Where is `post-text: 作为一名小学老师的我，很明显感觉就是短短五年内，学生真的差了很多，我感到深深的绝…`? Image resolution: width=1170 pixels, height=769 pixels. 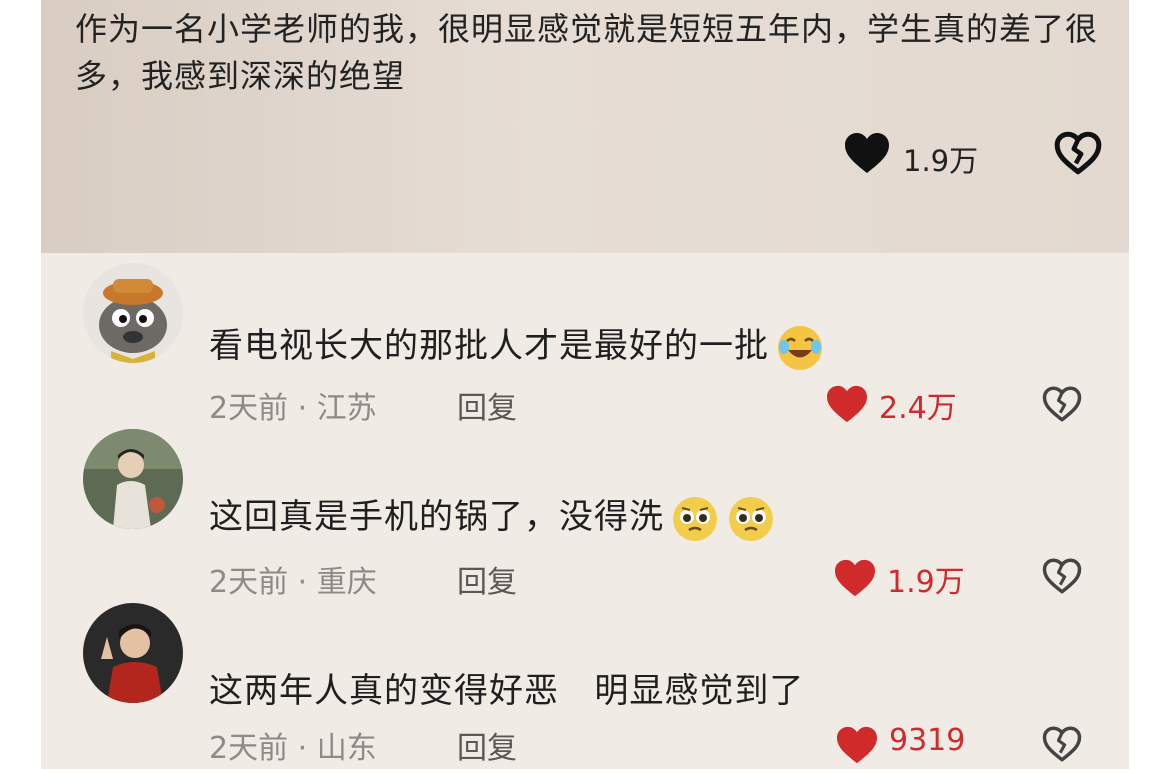 post-text: 作为一名小学老师的我，很明显感觉就是短短五年内，学生真的差了很多，我感到深深的绝… is located at coordinates (587, 52).